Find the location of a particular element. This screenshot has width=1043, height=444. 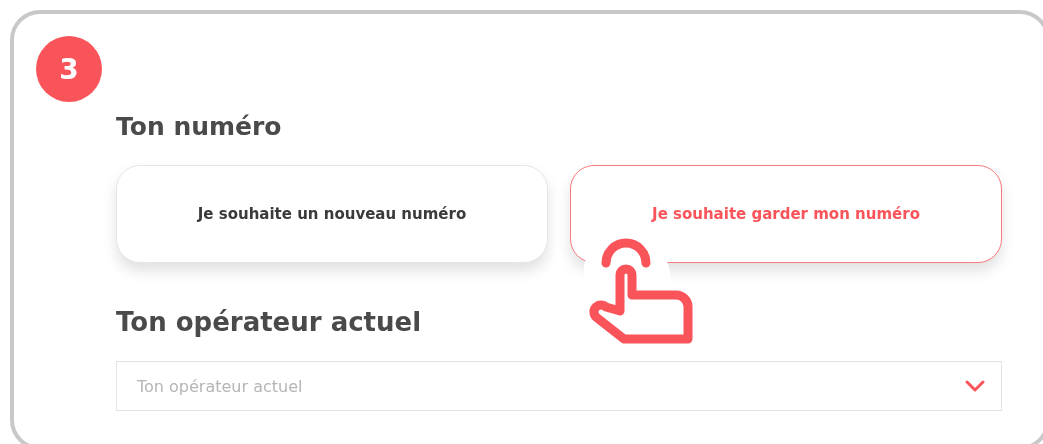

chevron-down-icon is located at coordinates (975, 386).